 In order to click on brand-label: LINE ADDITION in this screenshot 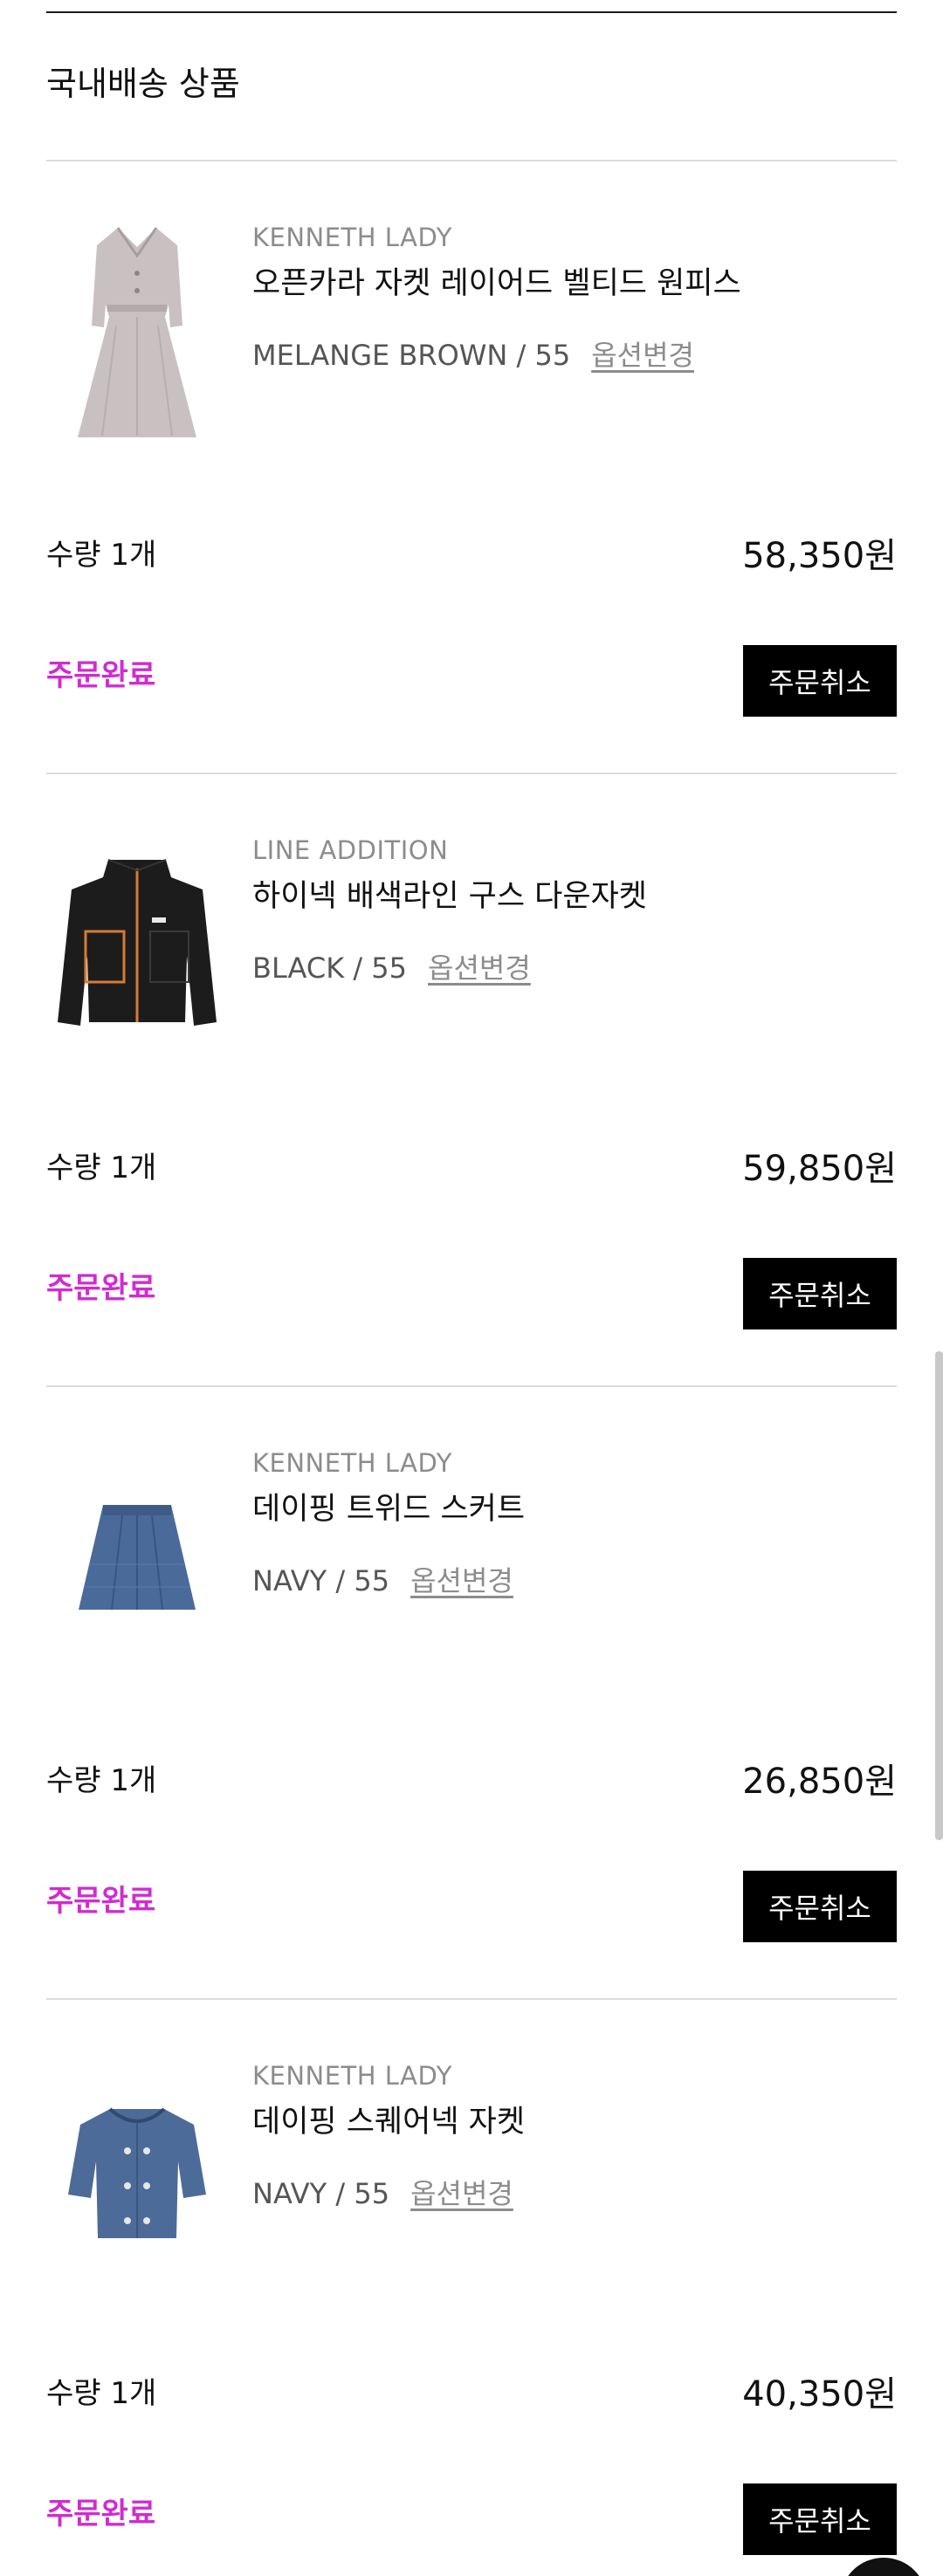, I will do `click(350, 850)`.